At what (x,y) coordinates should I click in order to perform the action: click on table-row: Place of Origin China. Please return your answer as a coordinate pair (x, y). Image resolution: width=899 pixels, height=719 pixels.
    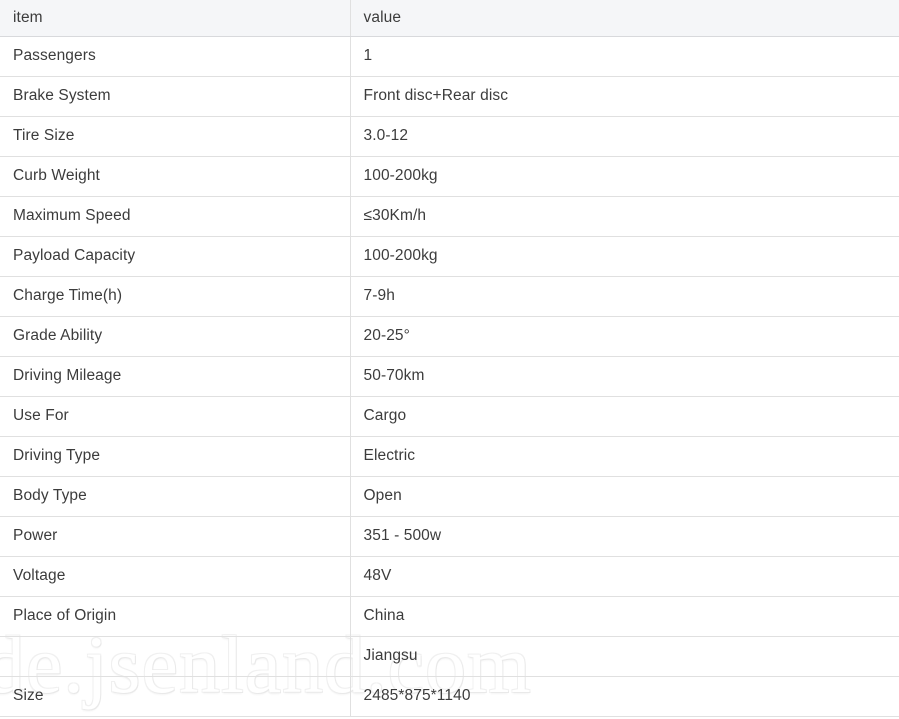
    Looking at the image, I should click on (449, 616).